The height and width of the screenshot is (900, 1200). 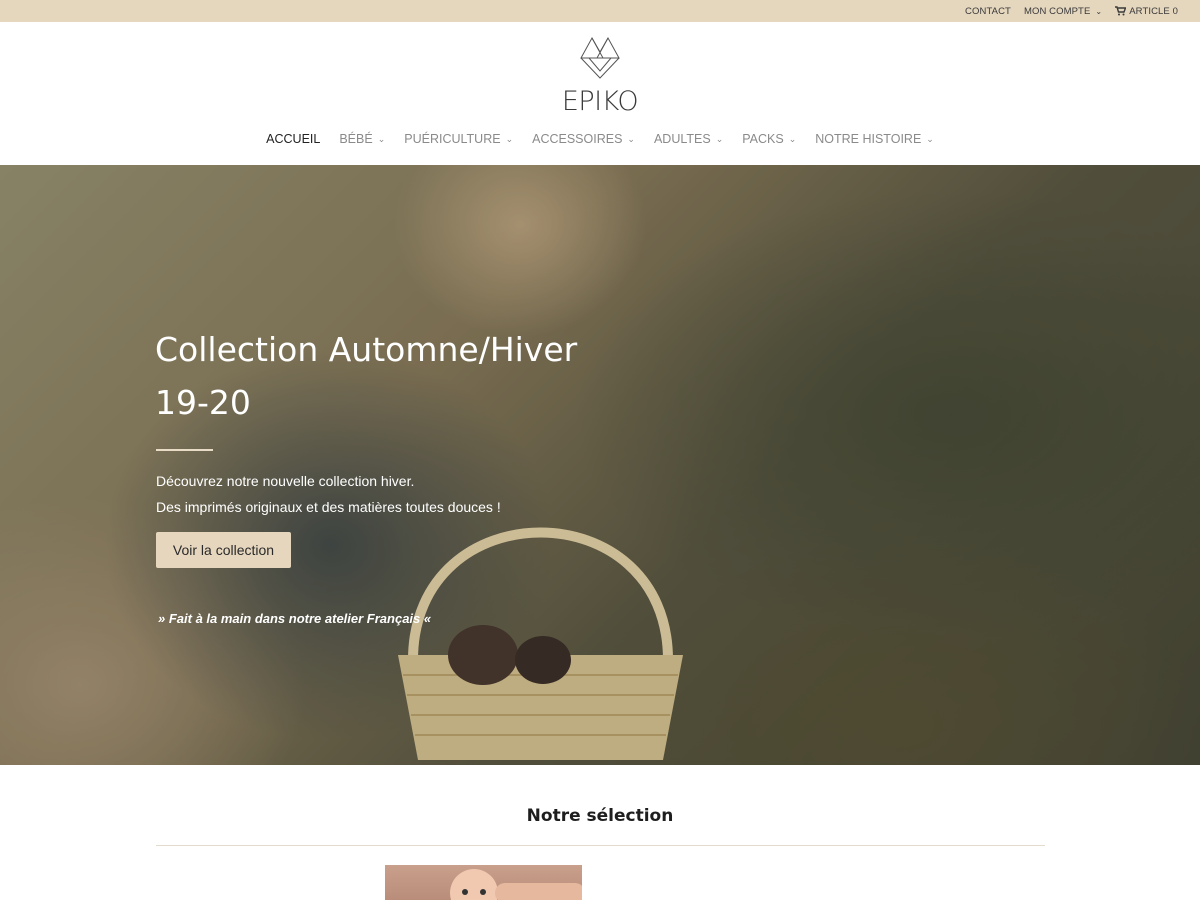 What do you see at coordinates (600, 57) in the screenshot?
I see `mountain-logo-icon` at bounding box center [600, 57].